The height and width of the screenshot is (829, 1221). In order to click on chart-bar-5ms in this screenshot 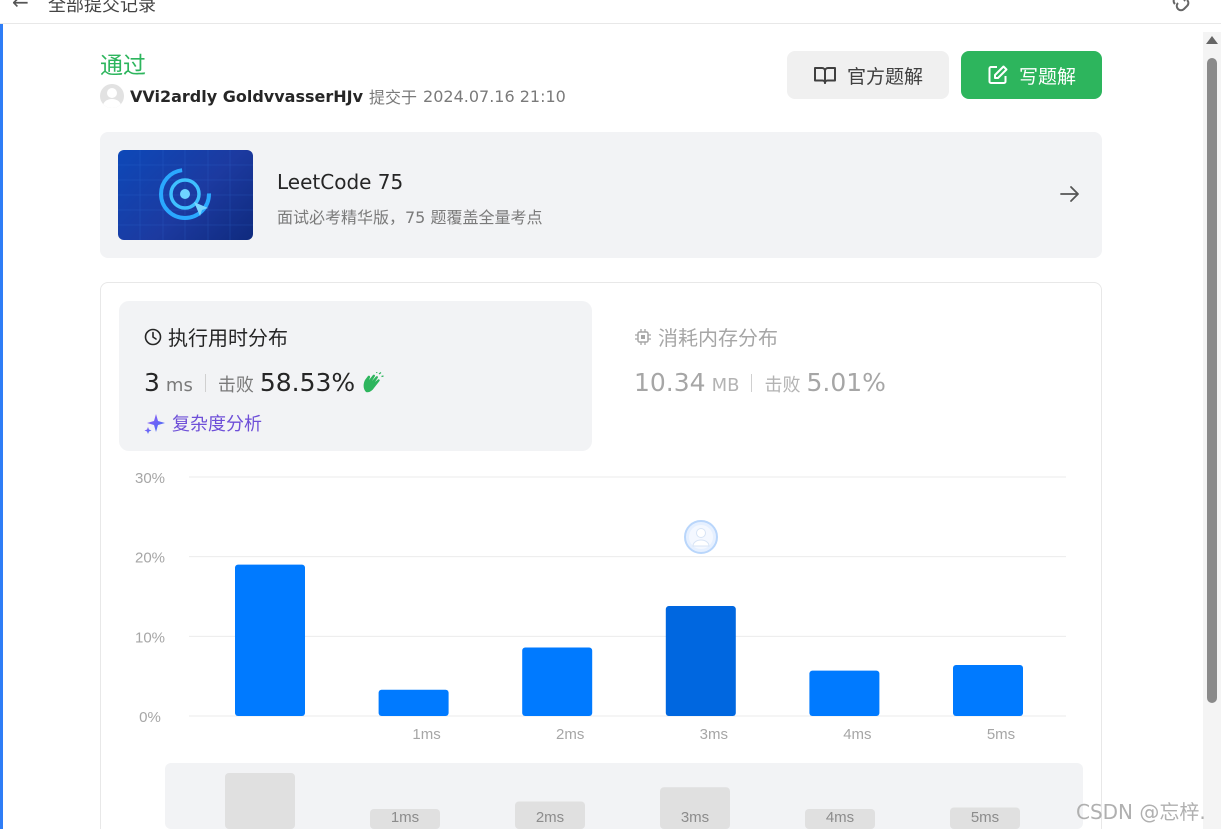, I will do `click(988, 690)`.